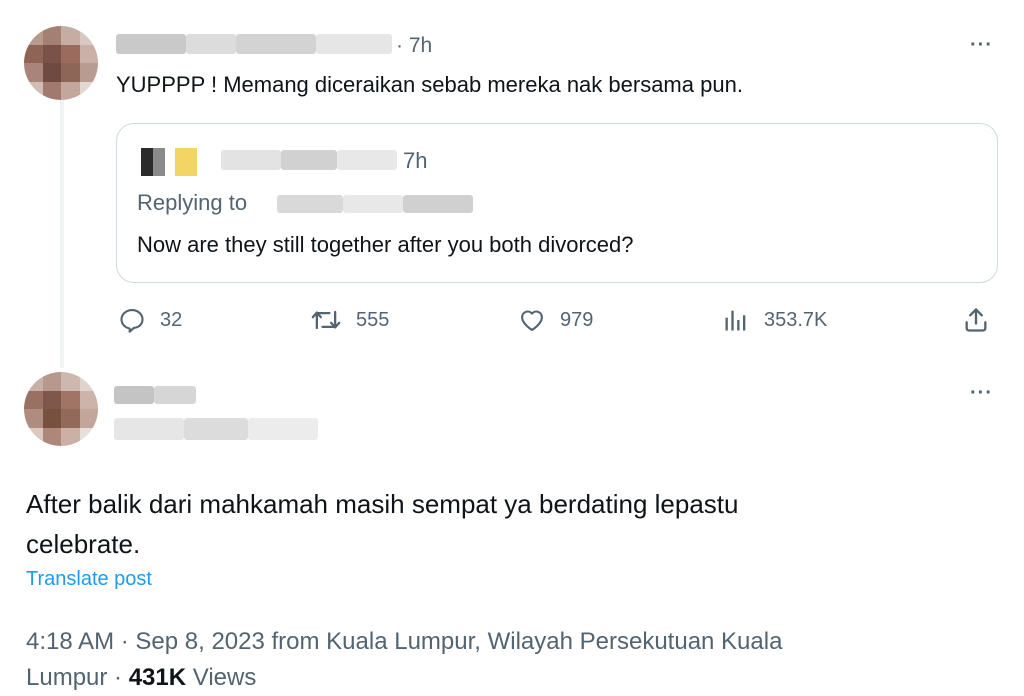 This screenshot has width=1024, height=696. Describe the element at coordinates (155, 395) in the screenshot. I see `display-name-redacted` at that location.